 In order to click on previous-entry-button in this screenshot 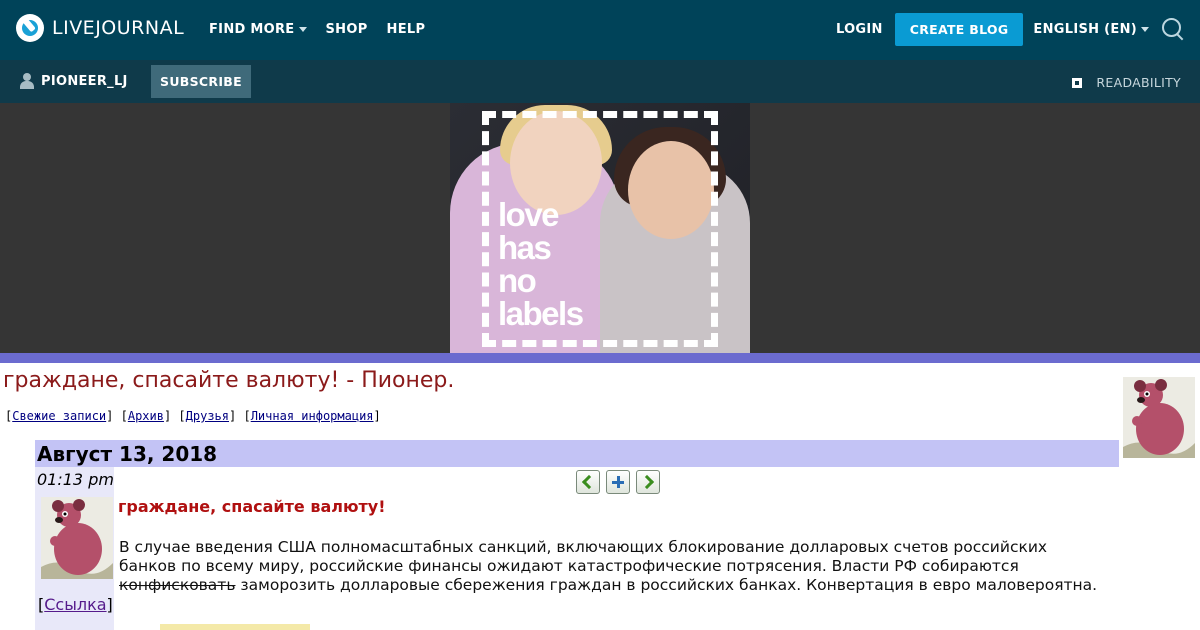, I will do `click(588, 482)`.